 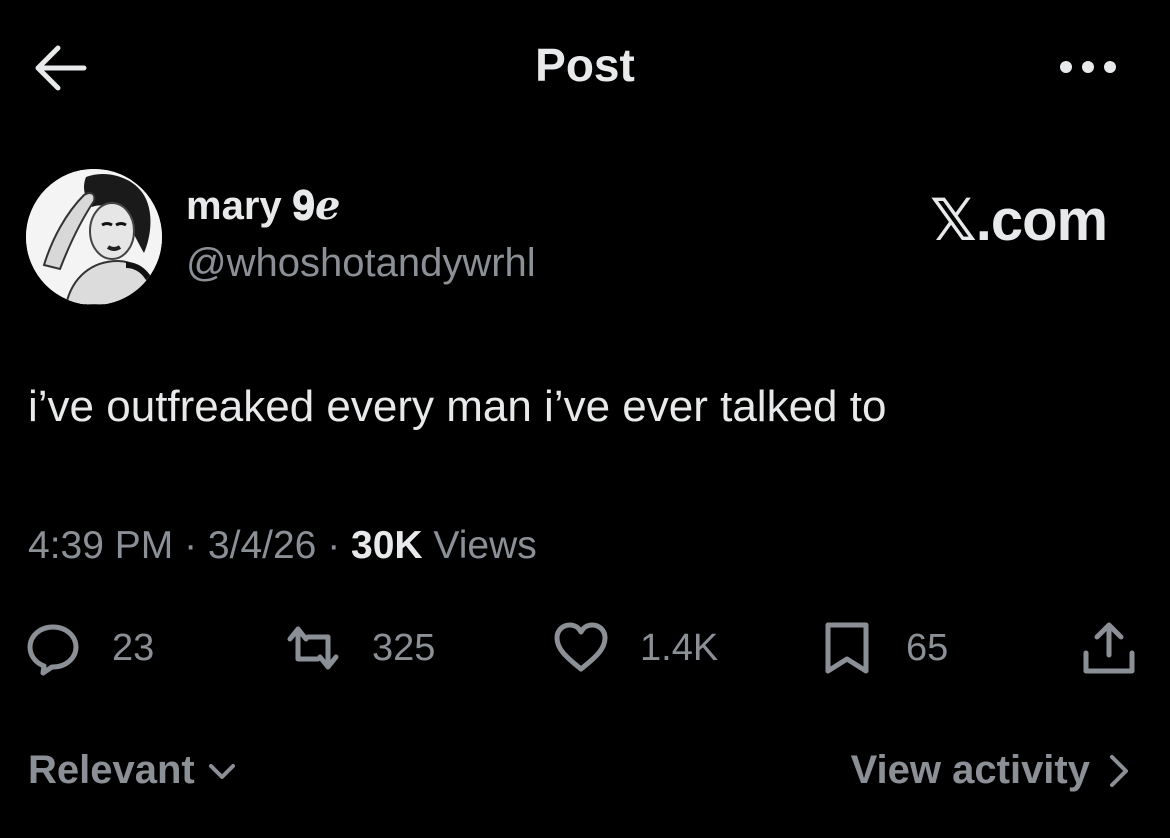 I want to click on post-meta: 4:39 PM · 3/4/26 · 30K Views, so click(x=282, y=546).